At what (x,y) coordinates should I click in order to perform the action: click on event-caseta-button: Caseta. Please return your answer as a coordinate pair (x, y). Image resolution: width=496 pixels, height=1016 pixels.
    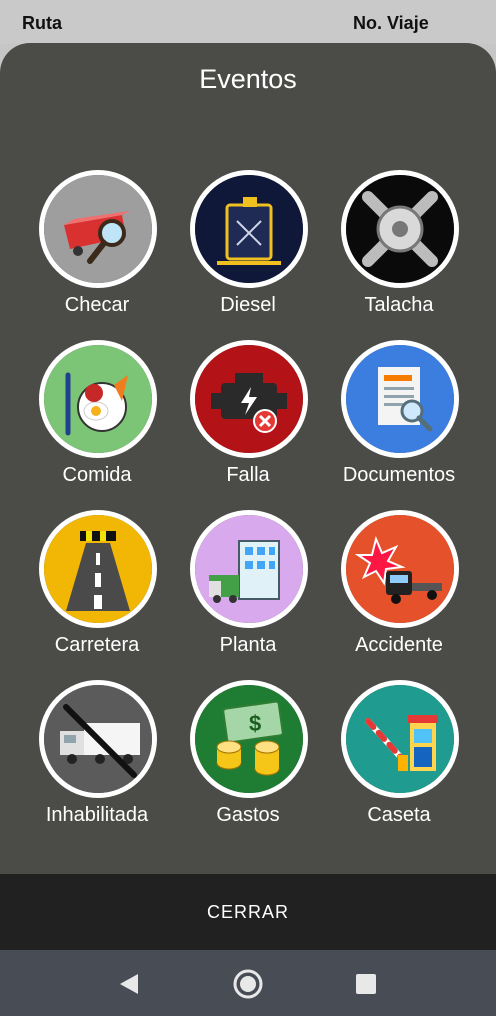
    Looking at the image, I should click on (399, 760).